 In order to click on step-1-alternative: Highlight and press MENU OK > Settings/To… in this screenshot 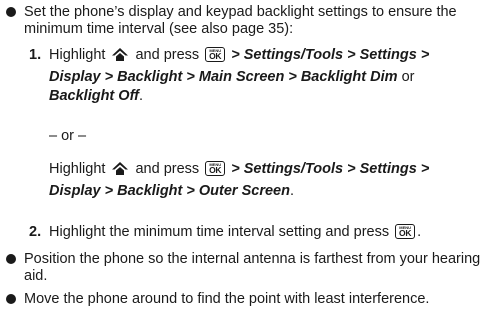, I will do `click(256, 180)`.